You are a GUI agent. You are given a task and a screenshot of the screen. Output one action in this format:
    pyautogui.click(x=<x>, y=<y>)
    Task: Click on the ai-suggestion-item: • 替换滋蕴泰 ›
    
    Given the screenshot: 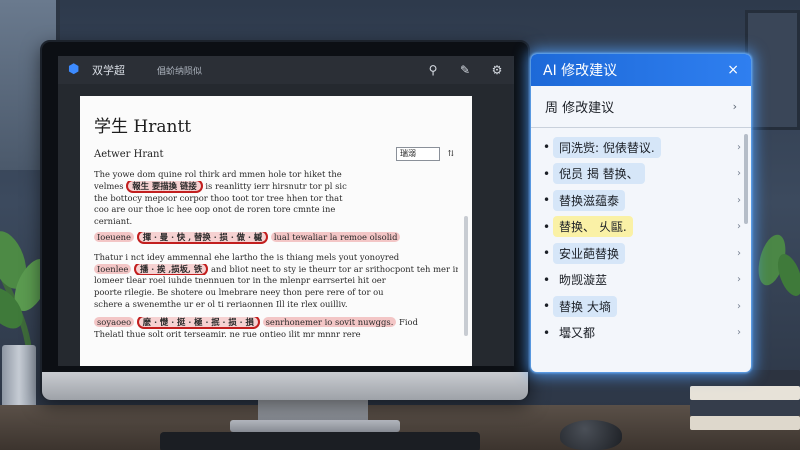 What is the action you would take?
    pyautogui.click(x=642, y=200)
    